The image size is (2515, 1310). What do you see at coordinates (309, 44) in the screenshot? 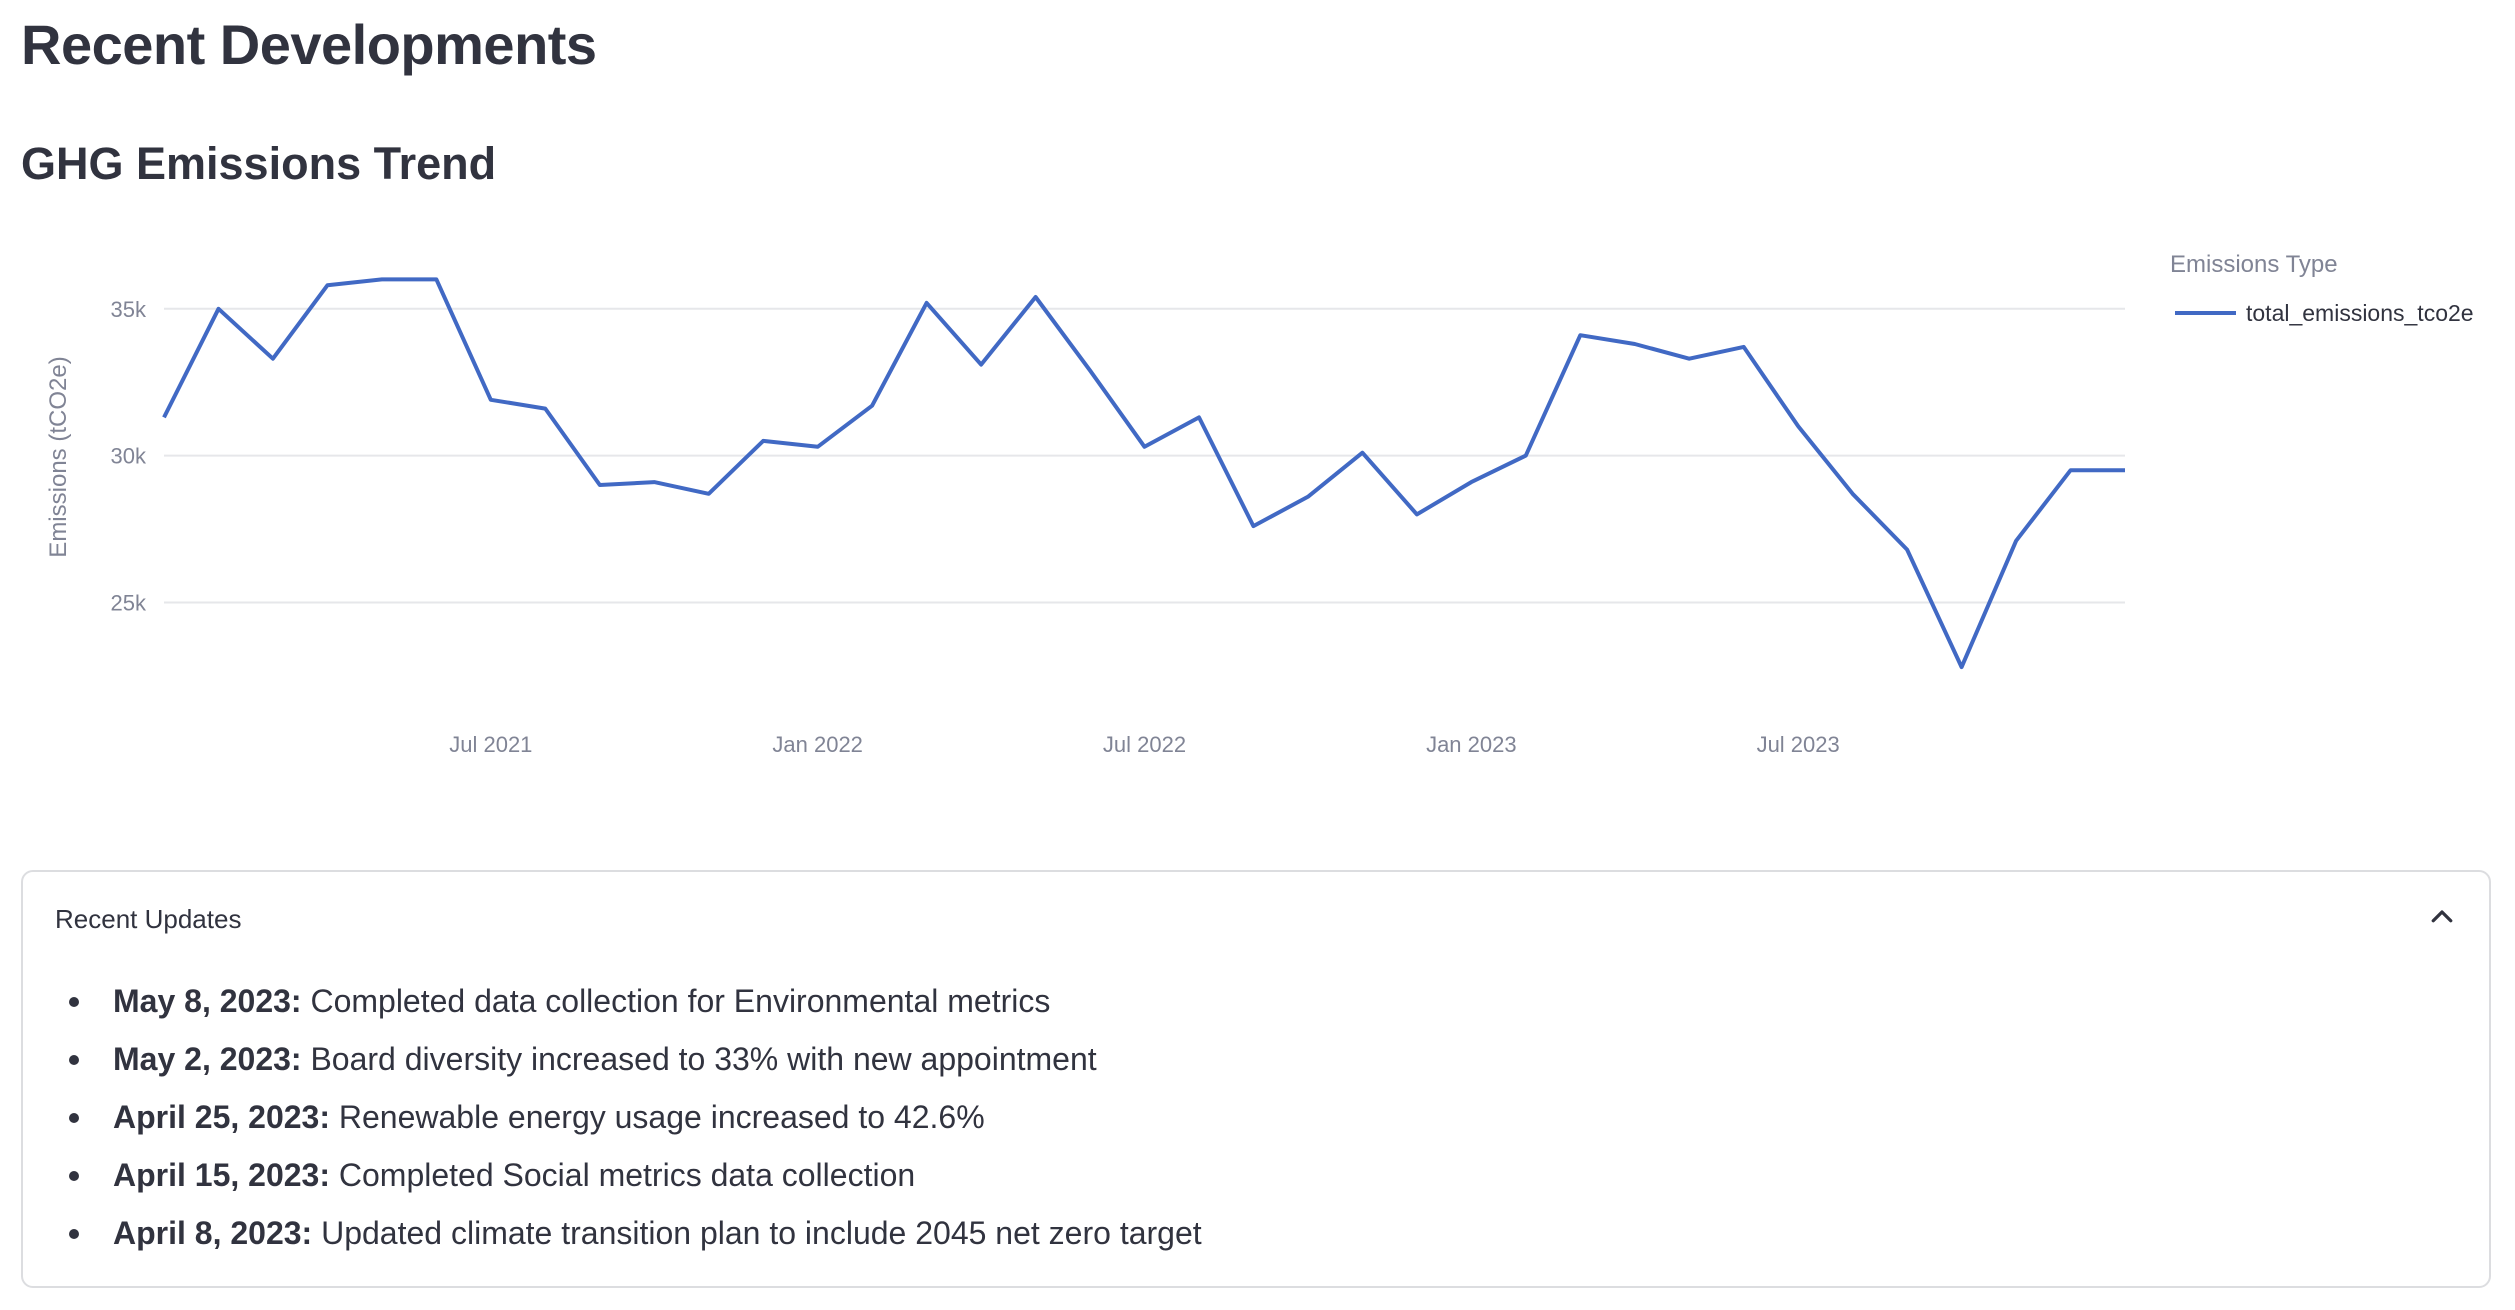
I see `page-title: Recent Developments` at bounding box center [309, 44].